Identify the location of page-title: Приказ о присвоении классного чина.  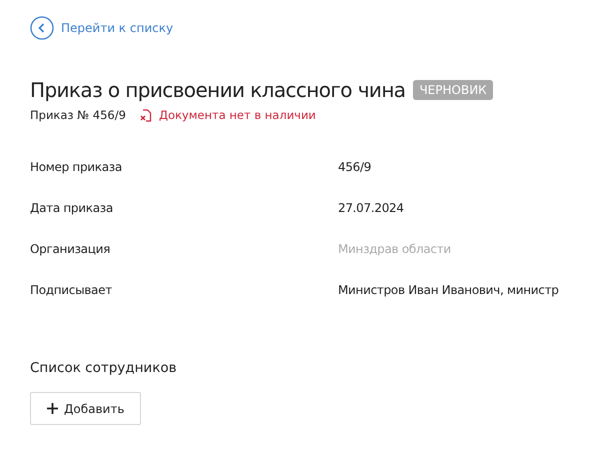
(218, 90).